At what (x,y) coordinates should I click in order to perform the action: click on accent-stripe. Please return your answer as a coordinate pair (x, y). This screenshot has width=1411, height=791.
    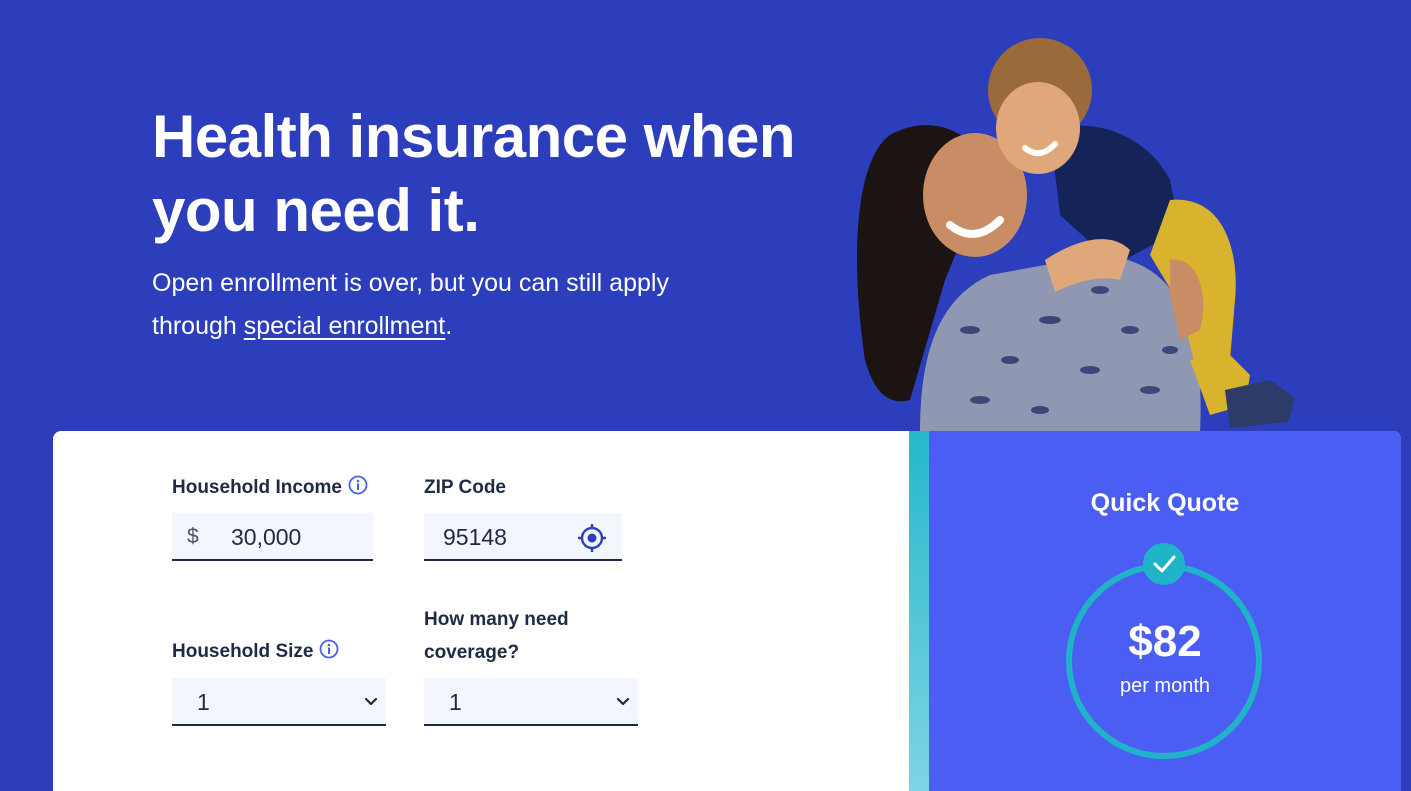
    Looking at the image, I should click on (919, 611).